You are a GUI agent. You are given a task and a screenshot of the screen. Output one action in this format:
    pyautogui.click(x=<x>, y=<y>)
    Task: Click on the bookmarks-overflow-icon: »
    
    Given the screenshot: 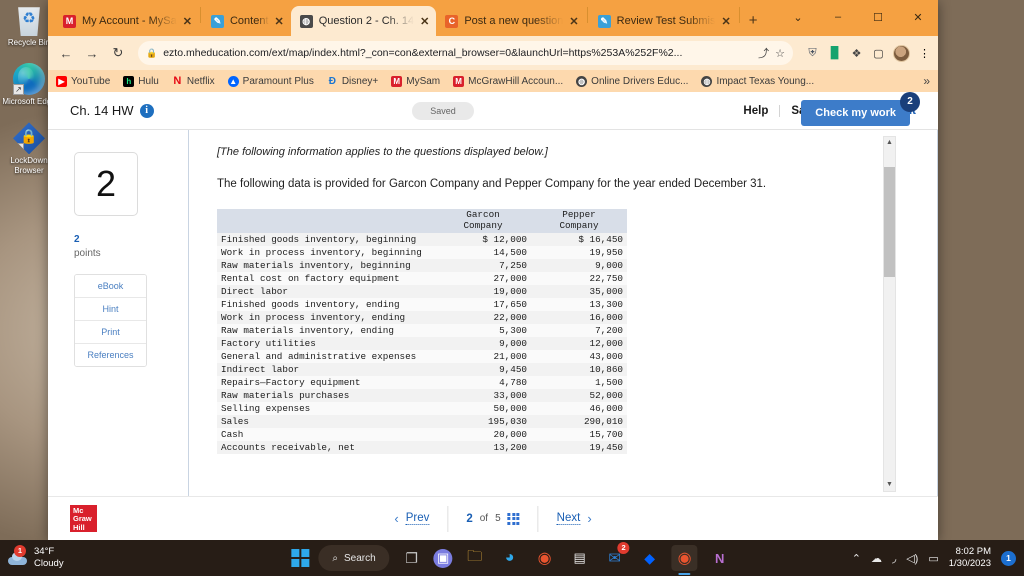 What is the action you would take?
    pyautogui.click(x=926, y=81)
    